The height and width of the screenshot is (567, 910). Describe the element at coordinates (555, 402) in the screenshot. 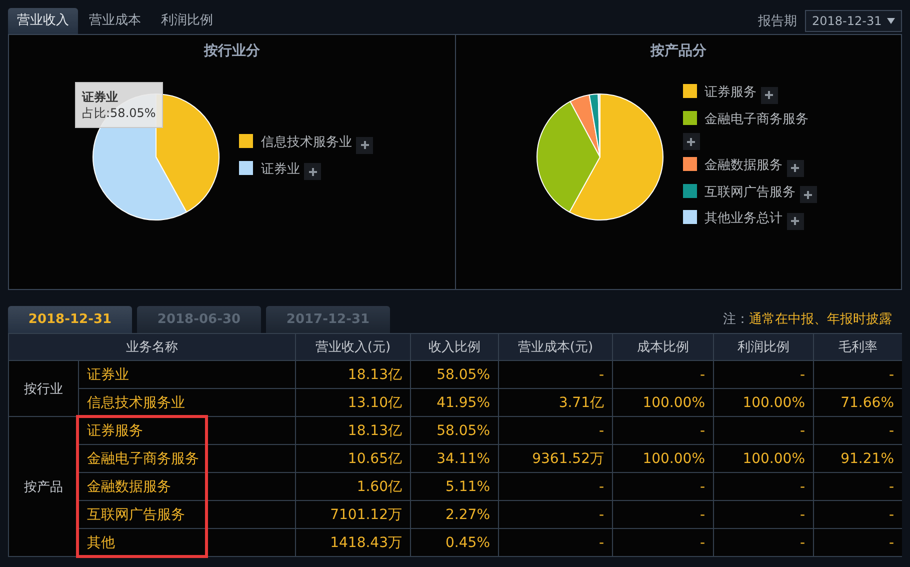

I see `table-cell: 3.71亿` at that location.